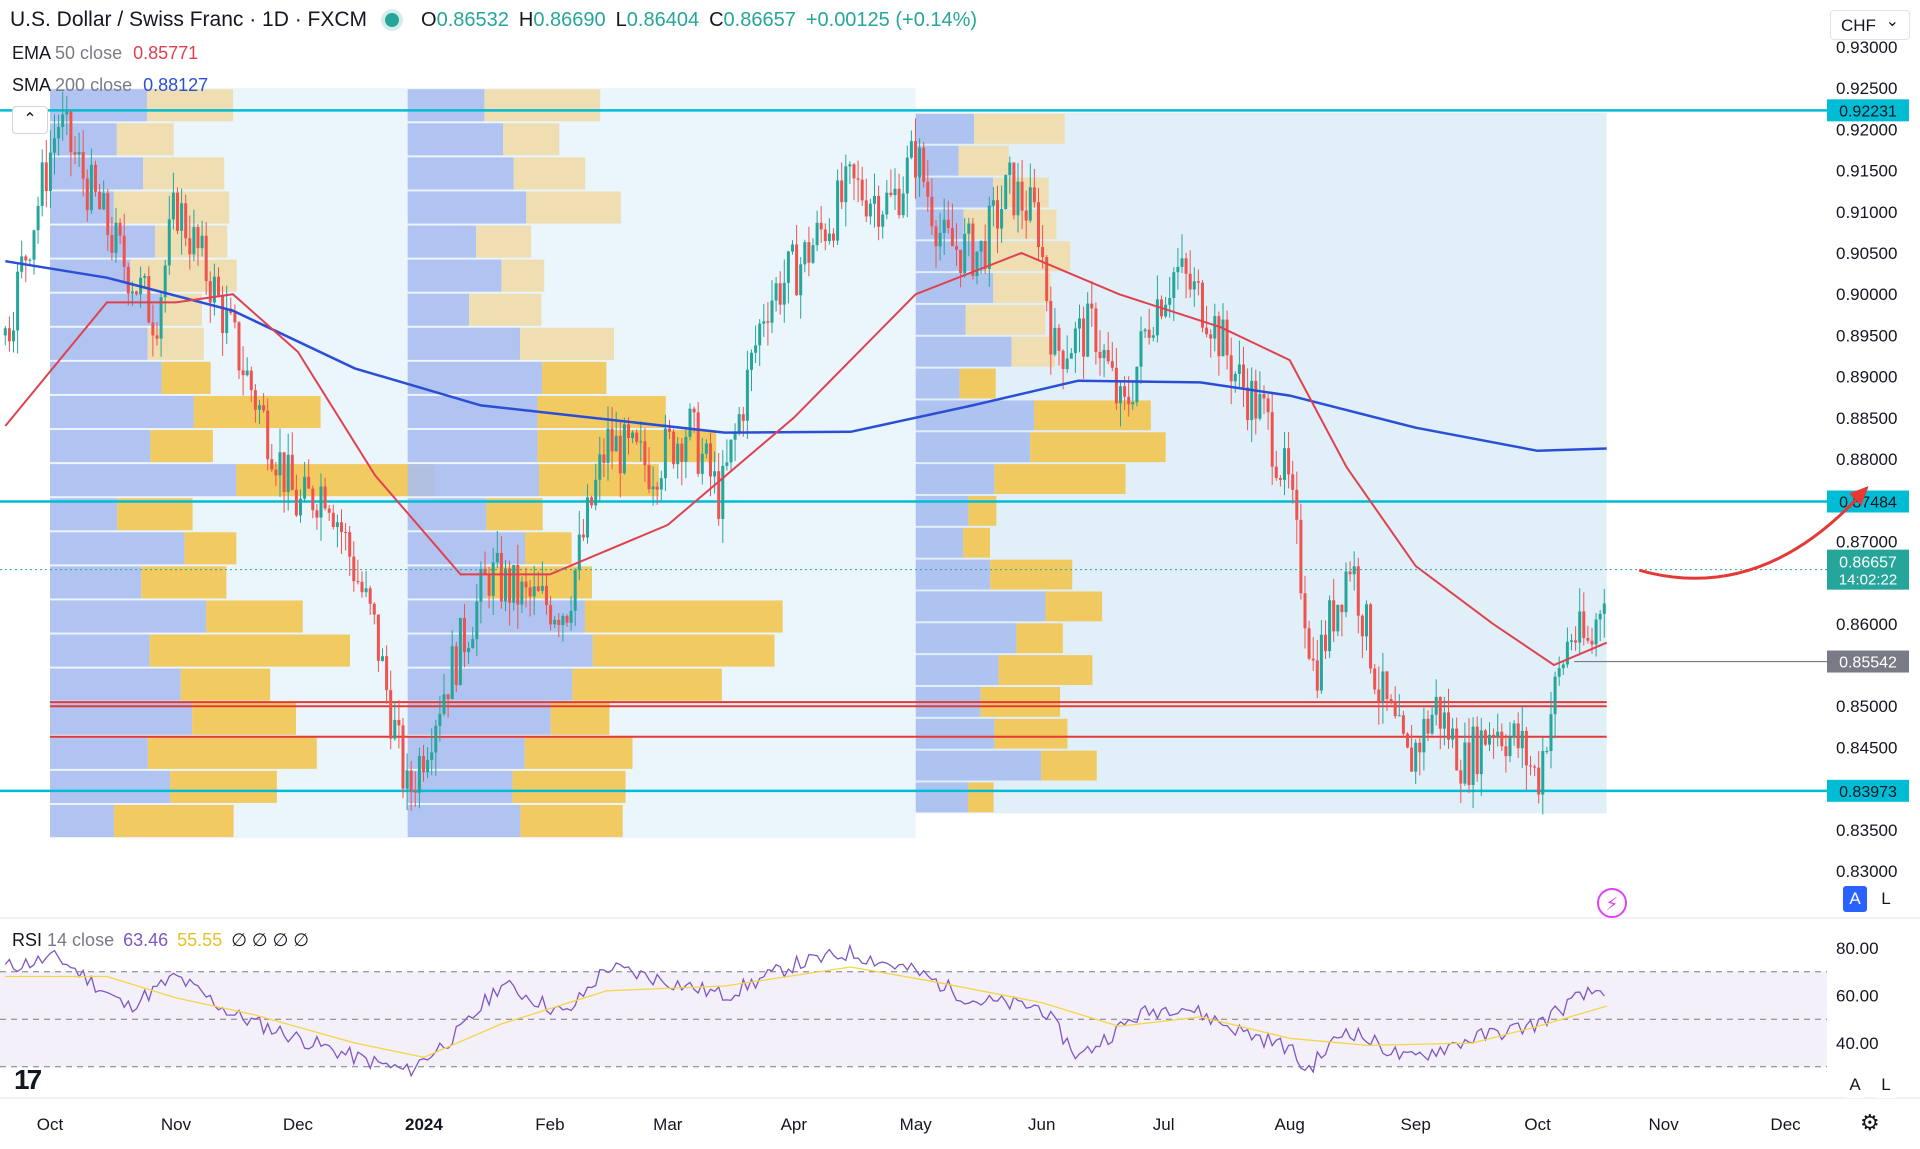 Image resolution: width=1920 pixels, height=1149 pixels. What do you see at coordinates (1870, 23) in the screenshot?
I see `currency-select: CHF` at bounding box center [1870, 23].